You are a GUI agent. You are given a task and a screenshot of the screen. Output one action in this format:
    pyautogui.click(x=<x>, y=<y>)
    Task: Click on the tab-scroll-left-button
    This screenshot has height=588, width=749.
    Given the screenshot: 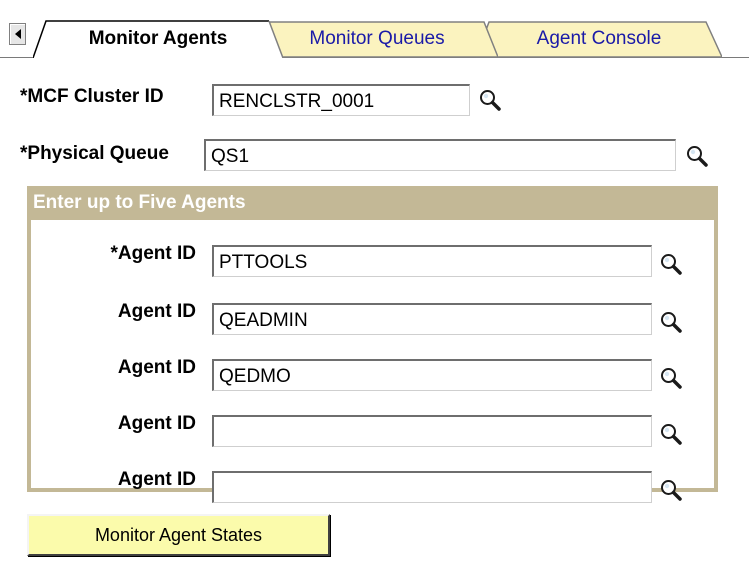 What is the action you would take?
    pyautogui.click(x=17, y=34)
    